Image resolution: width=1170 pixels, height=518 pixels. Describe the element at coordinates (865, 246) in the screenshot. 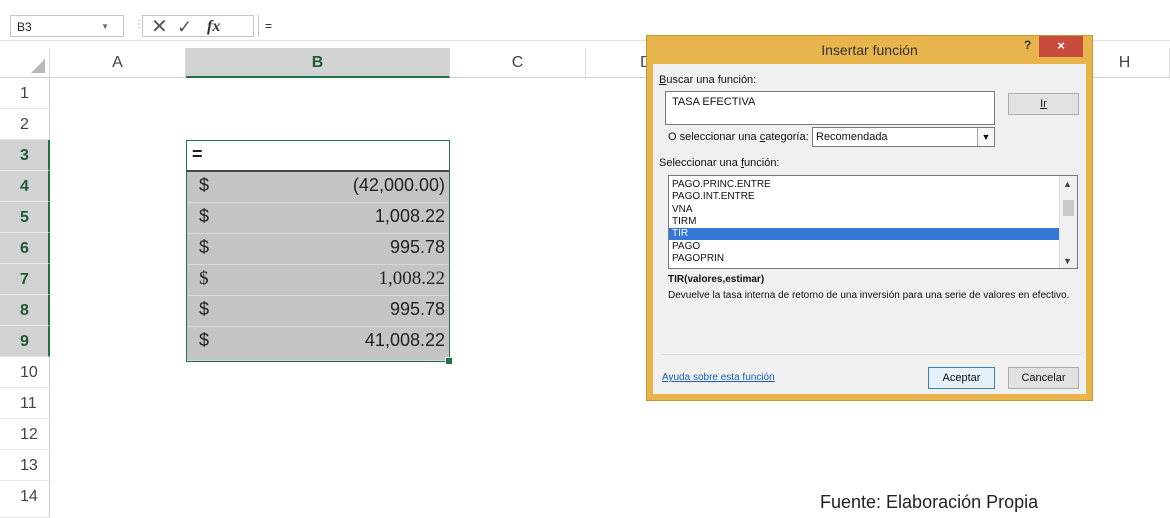

I see `function-item: PAGO` at that location.